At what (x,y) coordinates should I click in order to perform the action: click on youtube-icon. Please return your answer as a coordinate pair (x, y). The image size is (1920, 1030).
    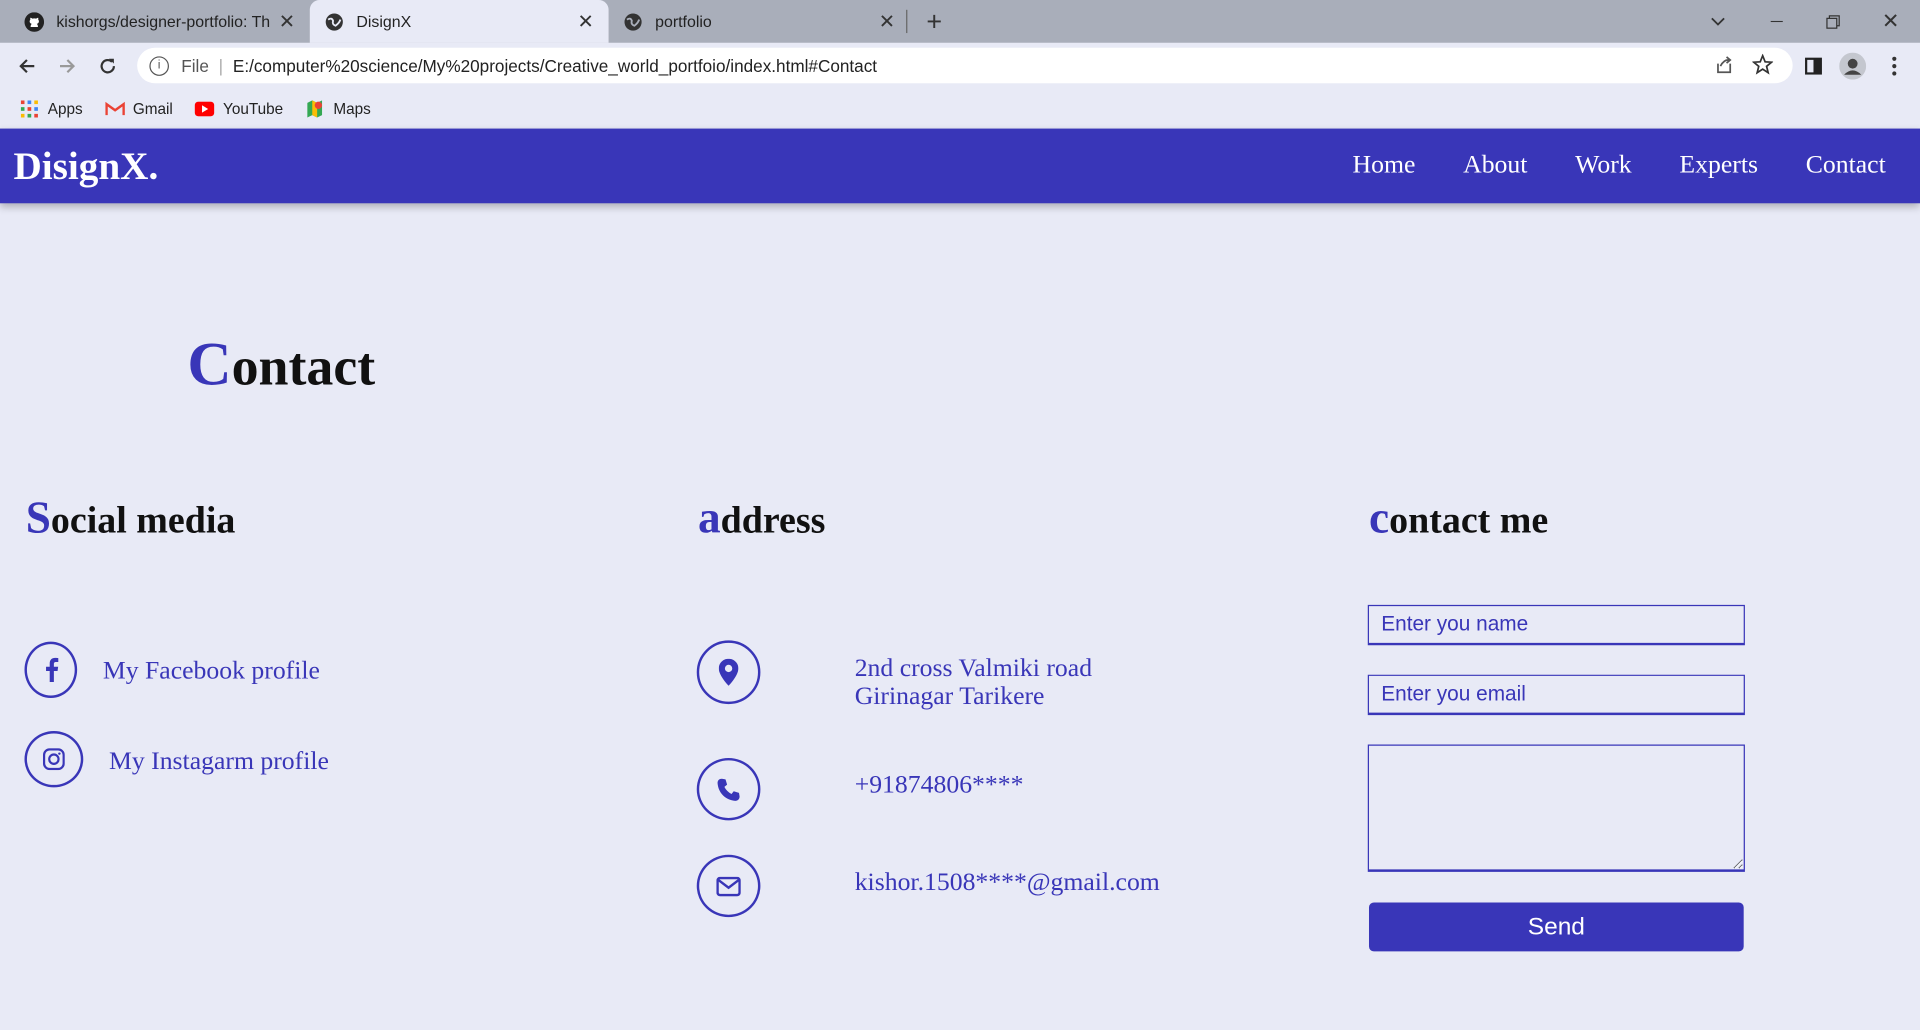
    Looking at the image, I should click on (204, 109).